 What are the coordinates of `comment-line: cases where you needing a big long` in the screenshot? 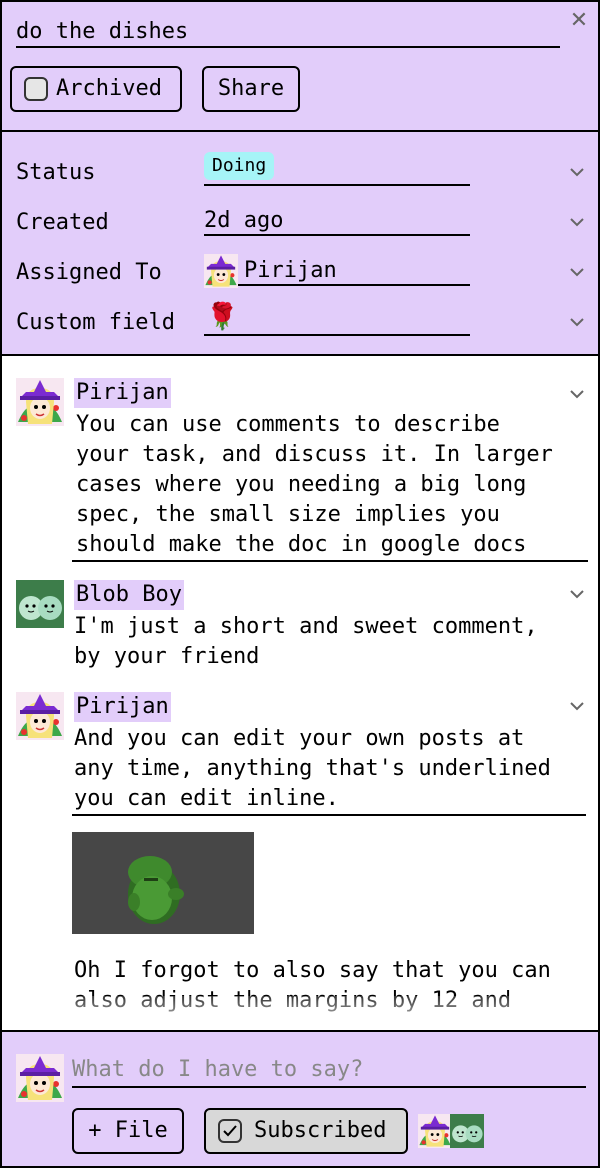 It's located at (301, 485).